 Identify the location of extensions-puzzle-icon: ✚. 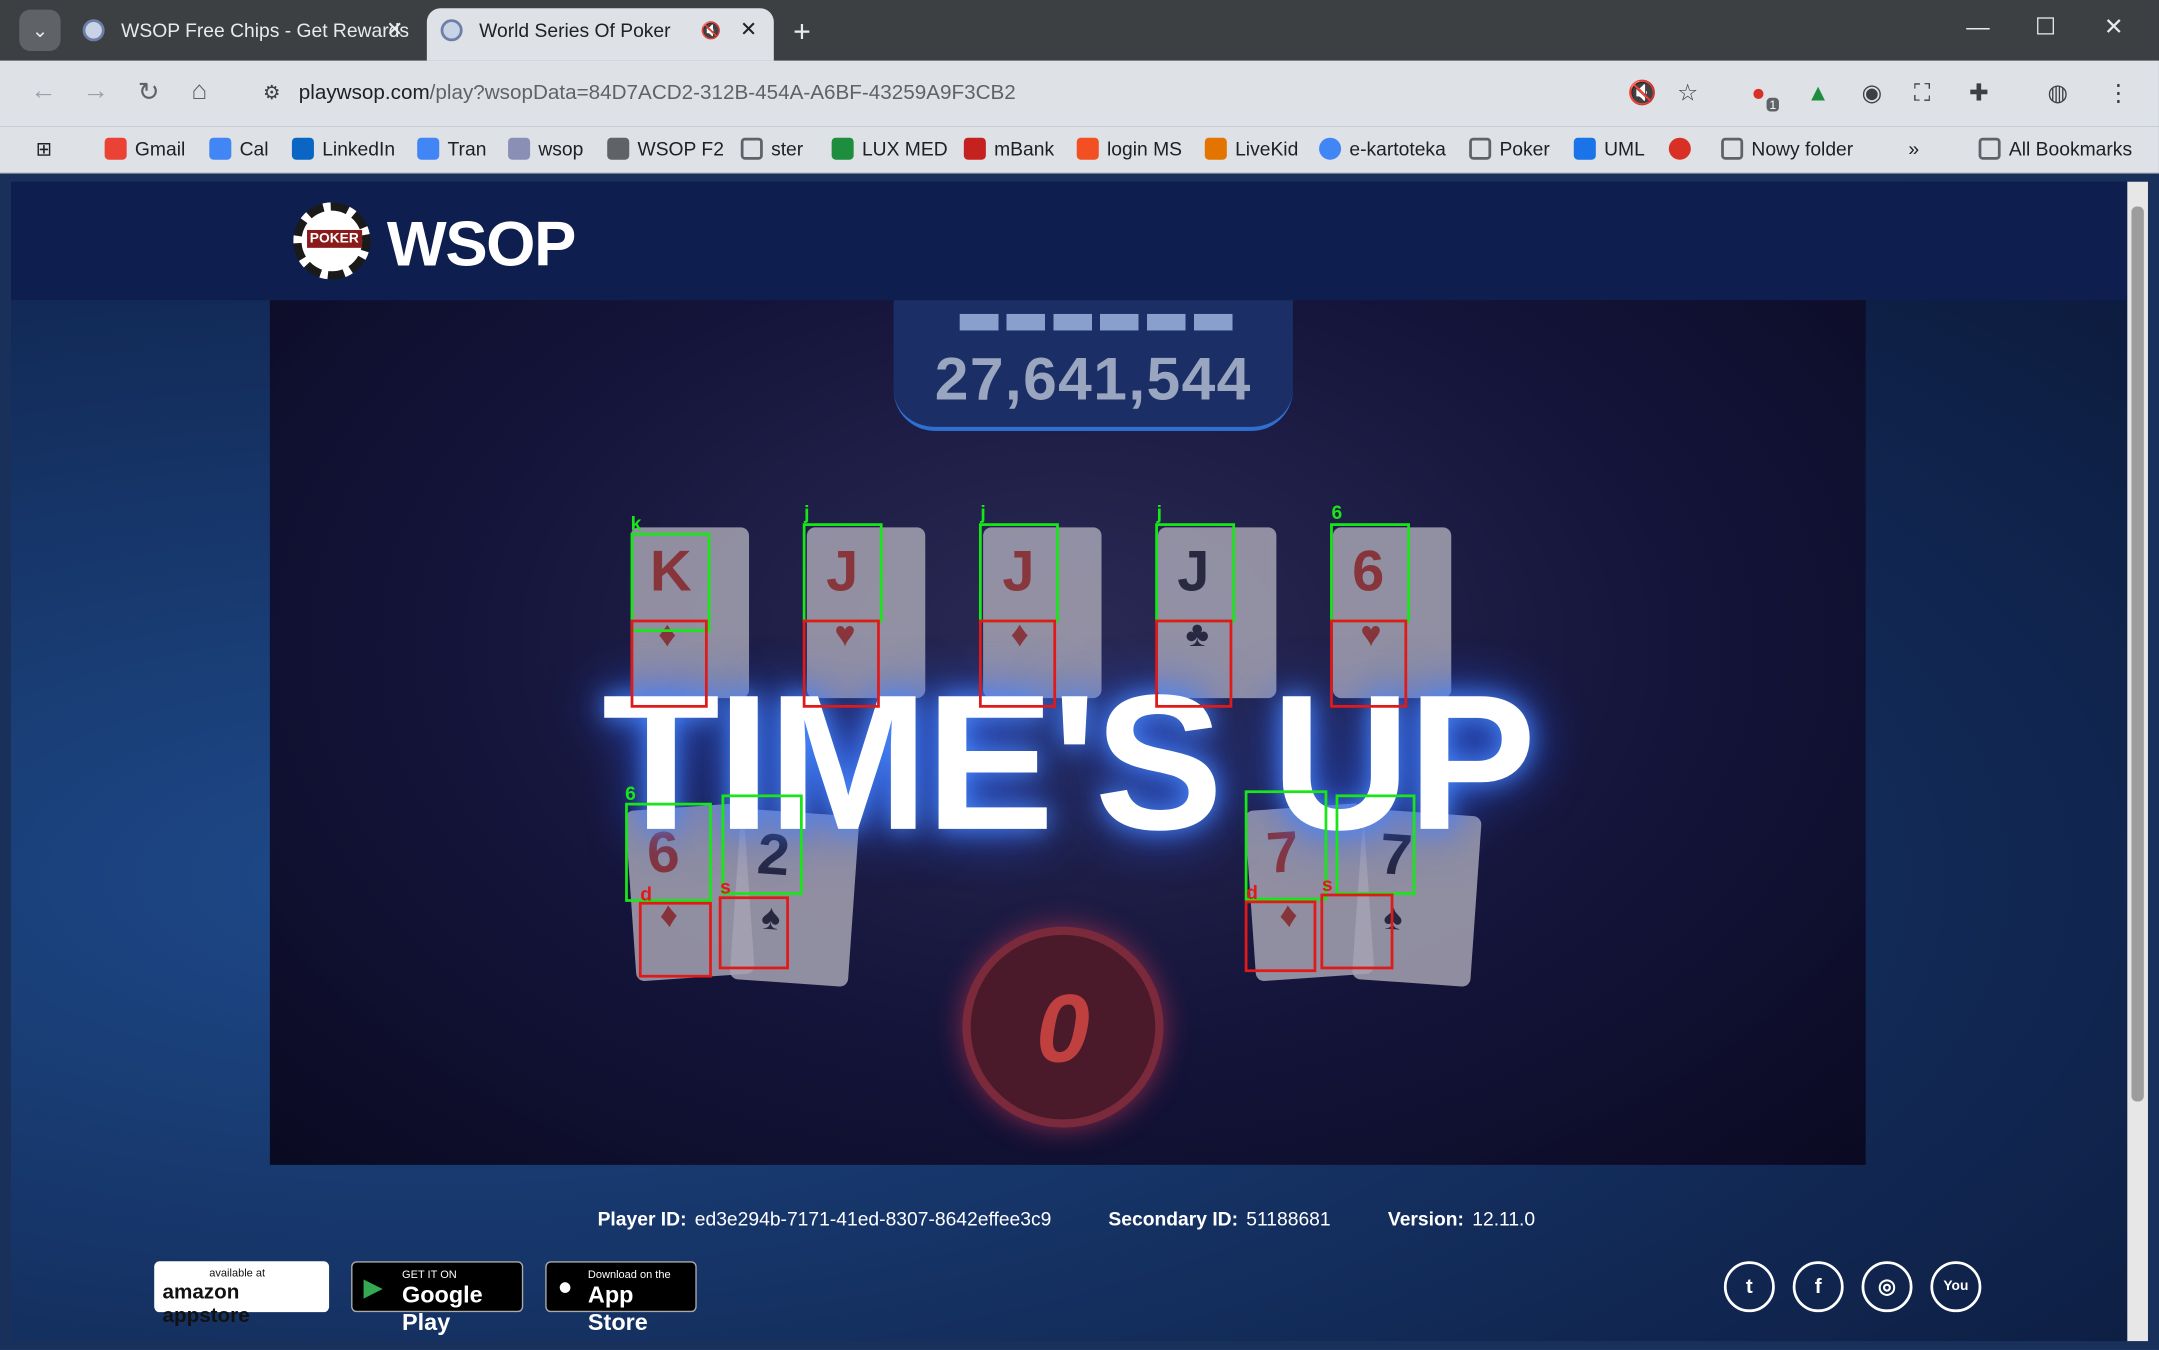
(1979, 94).